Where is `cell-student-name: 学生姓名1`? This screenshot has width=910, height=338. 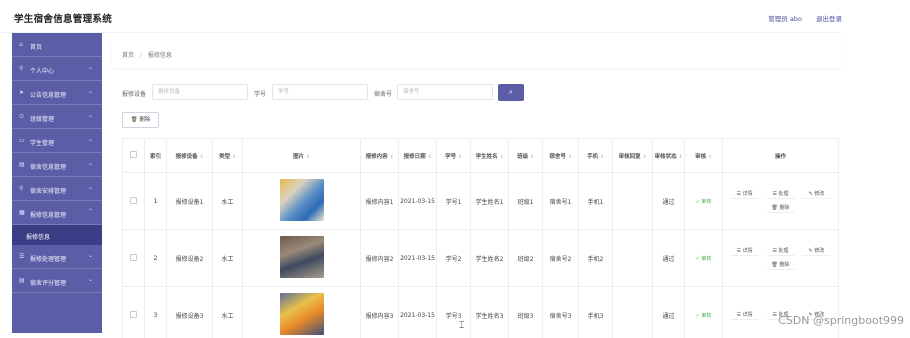 cell-student-name: 学生姓名1 is located at coordinates (489, 201).